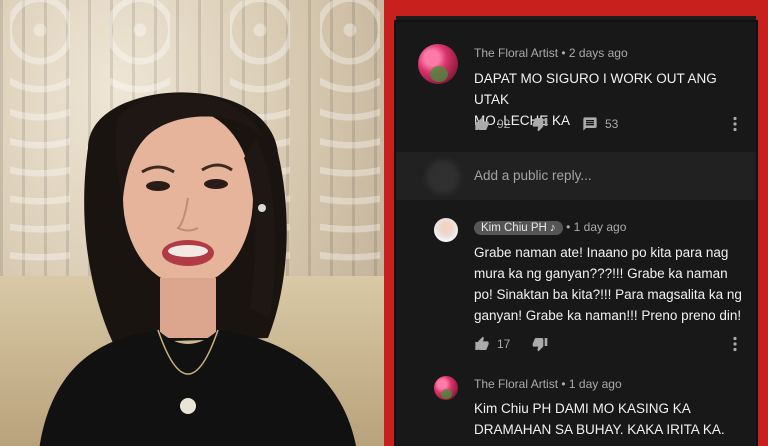 This screenshot has height=446, width=768. What do you see at coordinates (516, 384) in the screenshot?
I see `reply-author: The Floral Artist` at bounding box center [516, 384].